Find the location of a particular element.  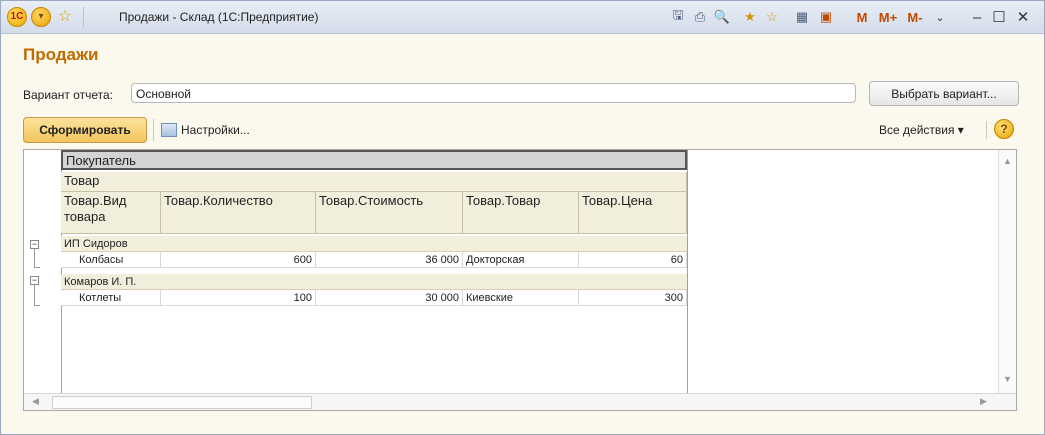

table-cell: 36 000 is located at coordinates (389, 260).